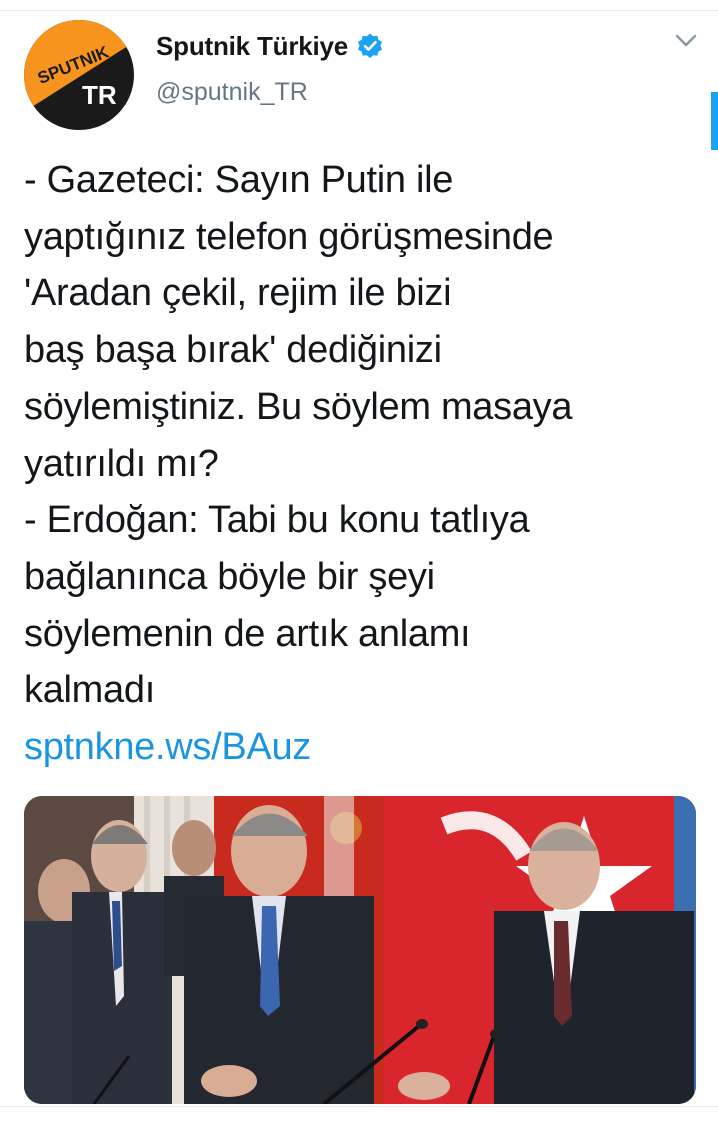 The image size is (718, 1141). I want to click on tweet-text-line: yatırıldı mı?, so click(121, 463).